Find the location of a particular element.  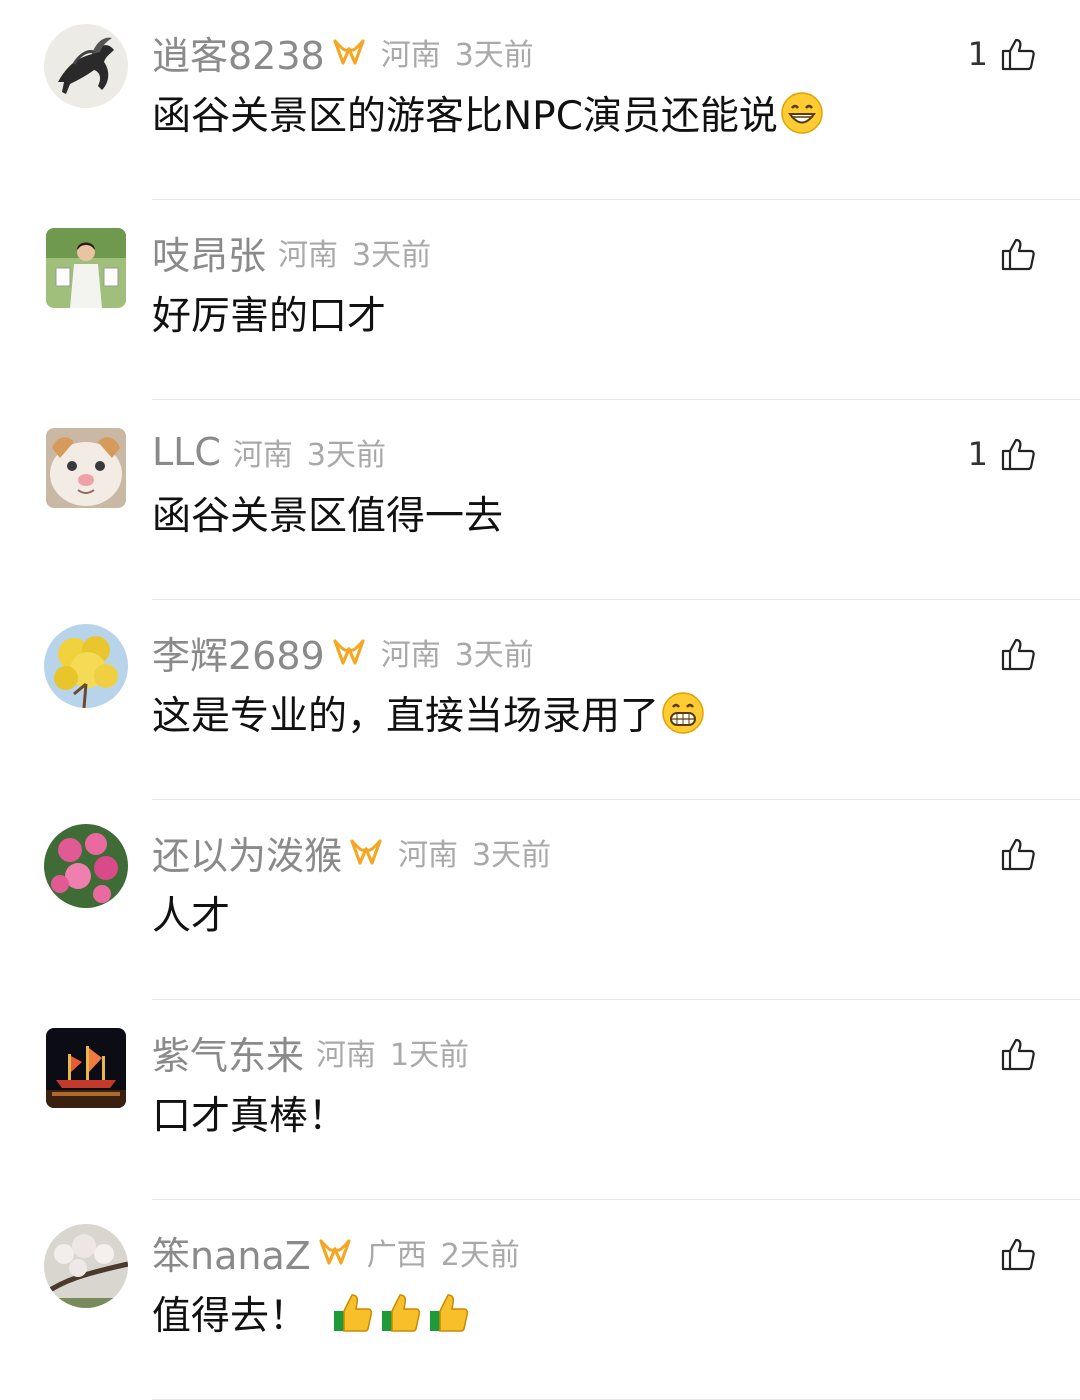

username: 逍客8238 is located at coordinates (238, 52).